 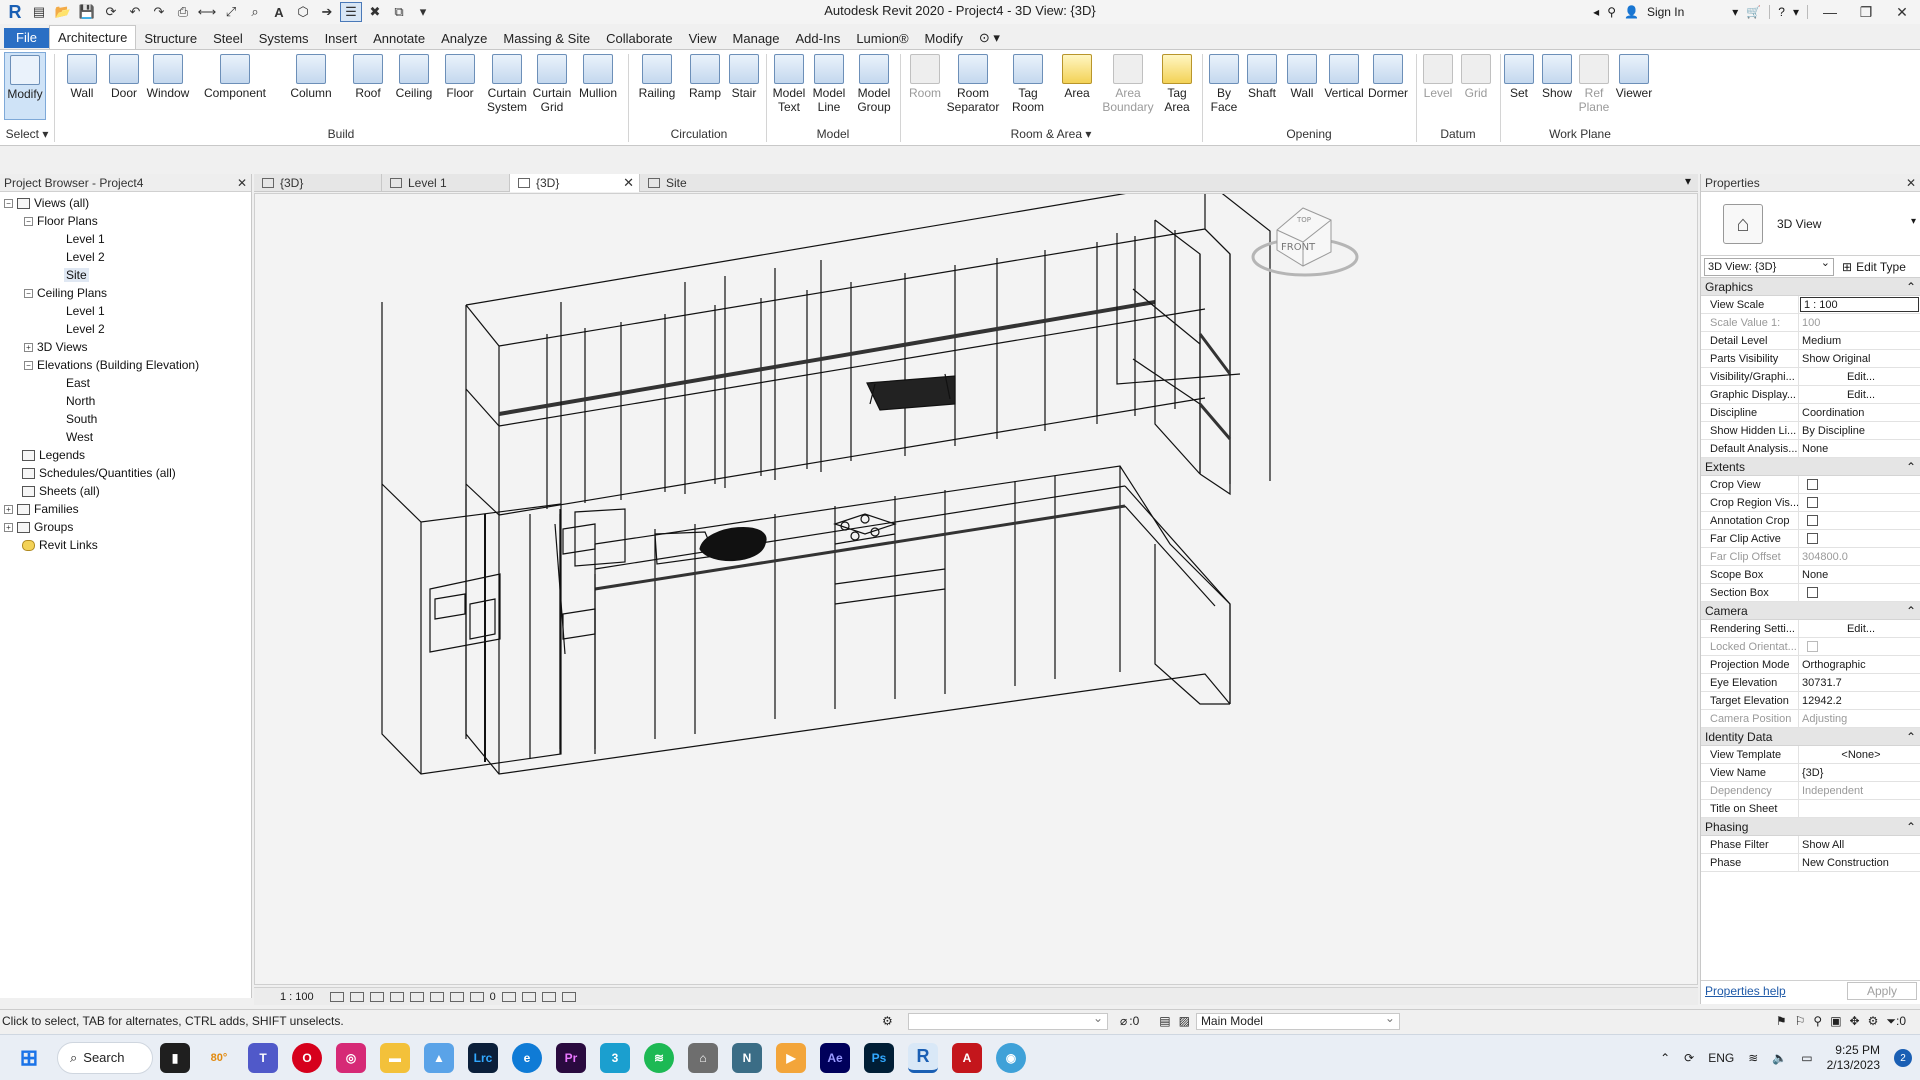 What do you see at coordinates (396, 996) in the screenshot?
I see `shadows-icon` at bounding box center [396, 996].